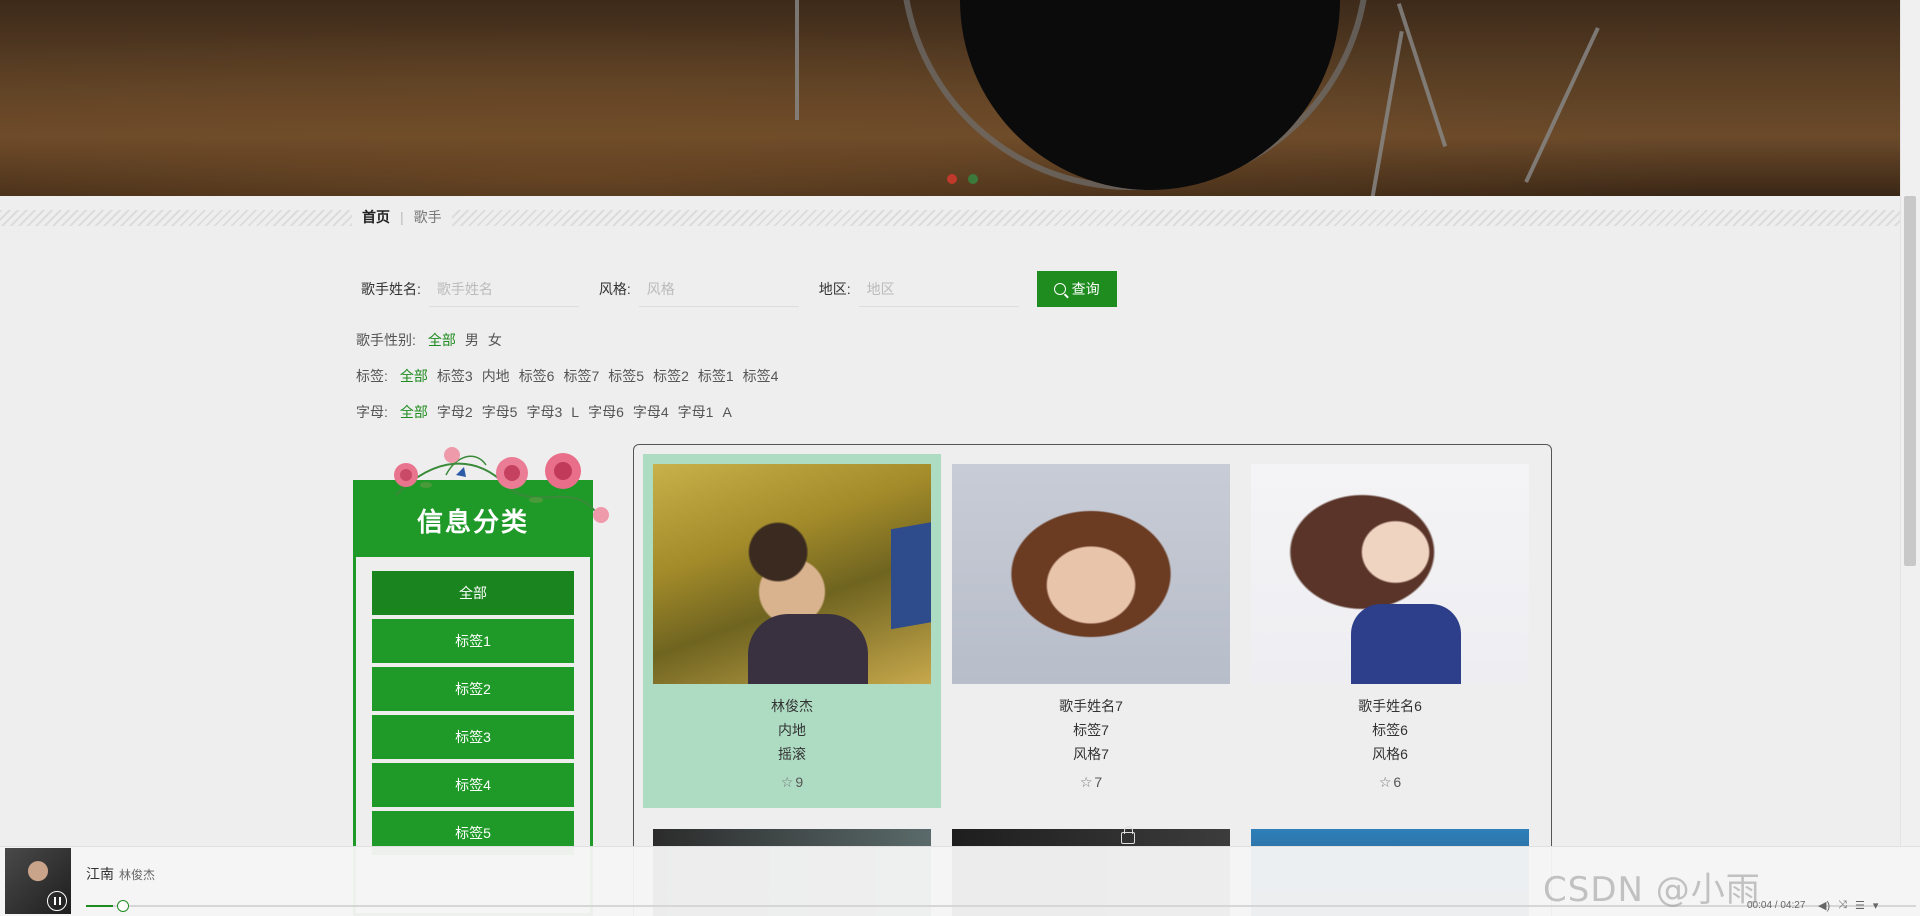 The image size is (1920, 916). What do you see at coordinates (950, 218) in the screenshot?
I see `breadcrumb-bar` at bounding box center [950, 218].